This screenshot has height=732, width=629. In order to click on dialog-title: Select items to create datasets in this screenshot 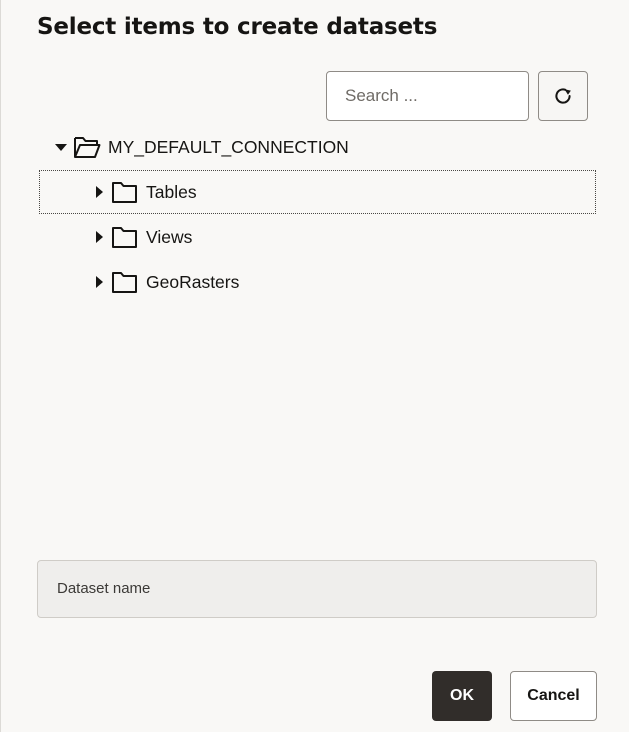, I will do `click(237, 27)`.